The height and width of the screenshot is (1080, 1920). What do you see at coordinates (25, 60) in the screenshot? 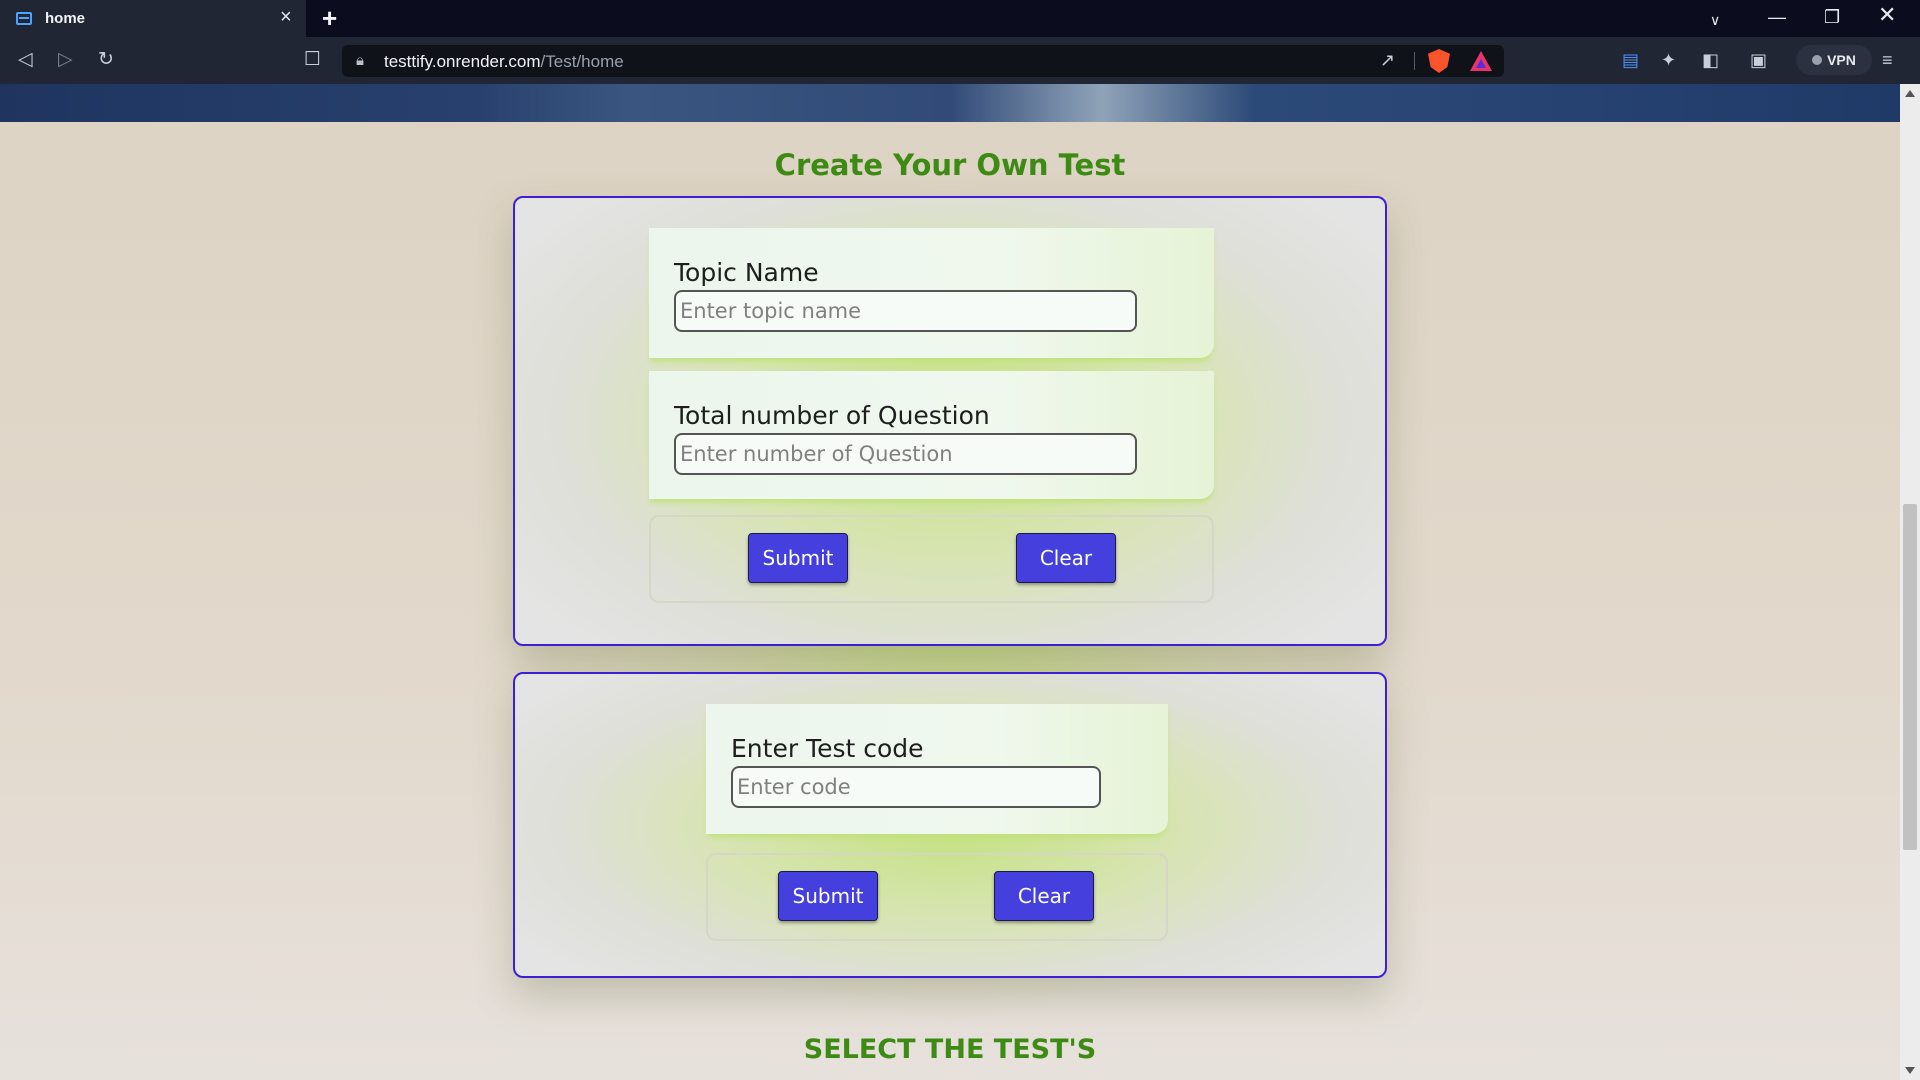
I see `back-icon: ◁` at bounding box center [25, 60].